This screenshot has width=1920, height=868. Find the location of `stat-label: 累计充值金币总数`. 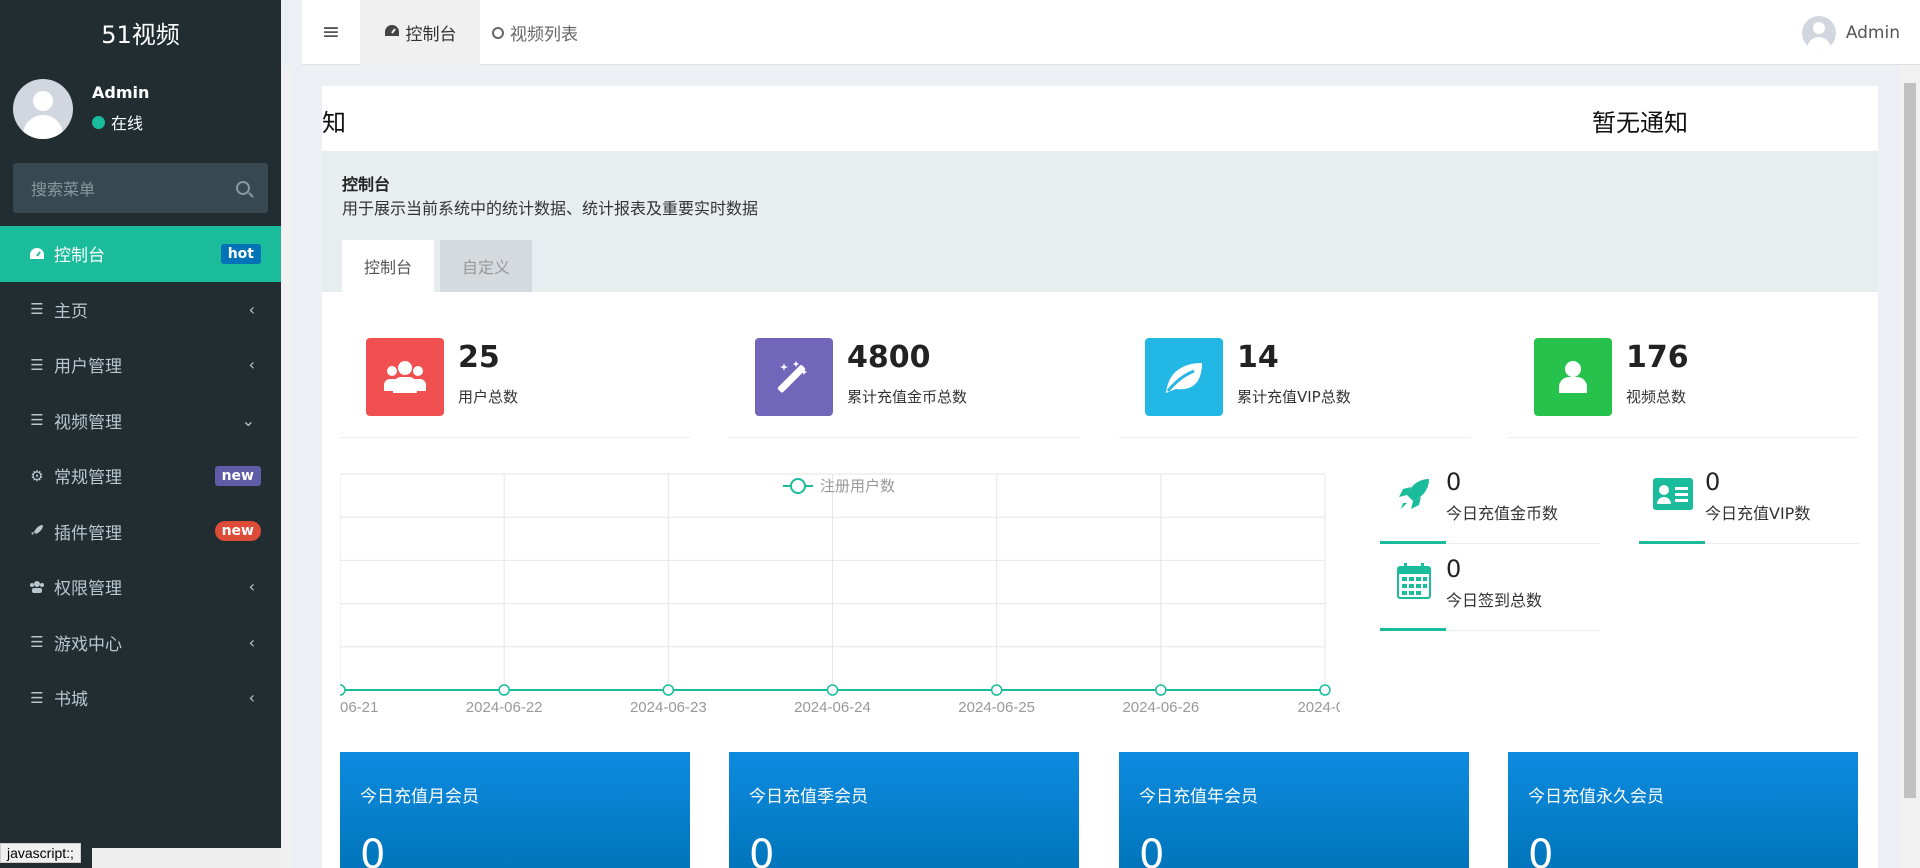

stat-label: 累计充值金币总数 is located at coordinates (907, 397).